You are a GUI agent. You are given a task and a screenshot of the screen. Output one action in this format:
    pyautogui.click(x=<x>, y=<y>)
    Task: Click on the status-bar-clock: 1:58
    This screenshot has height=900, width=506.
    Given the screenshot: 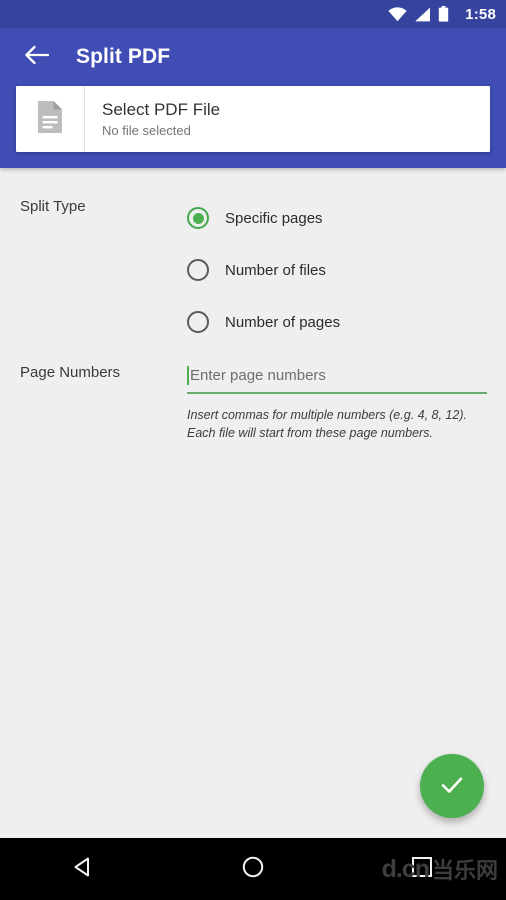 What is the action you would take?
    pyautogui.click(x=480, y=14)
    